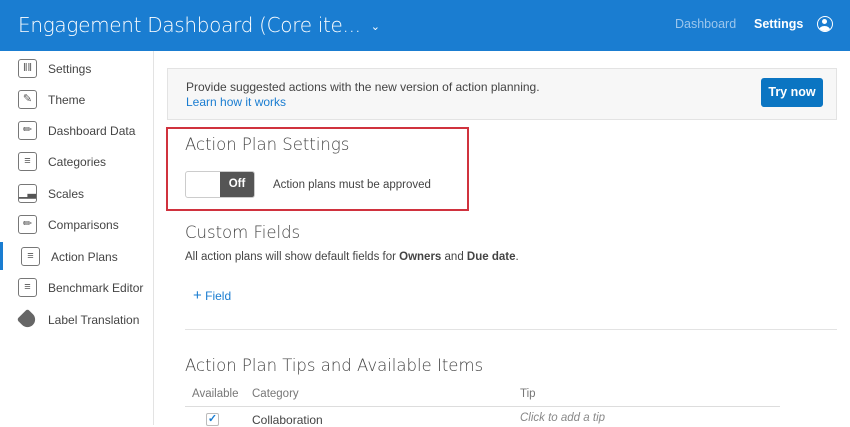 The image size is (850, 427). Describe the element at coordinates (705, 24) in the screenshot. I see `nav-dashboard: Dashboard` at that location.